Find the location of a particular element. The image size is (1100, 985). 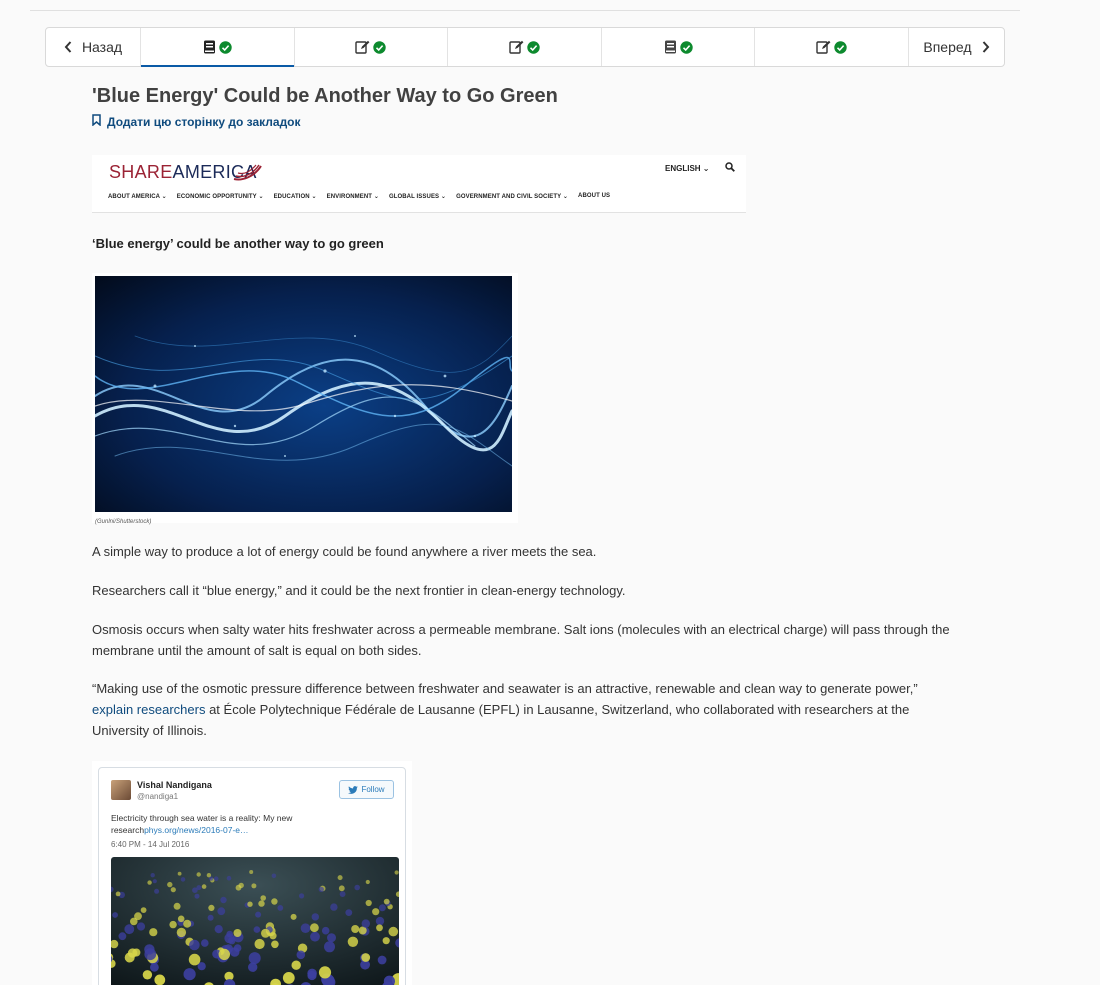

tweet-author-name: Vishal Nandigana is located at coordinates (174, 785).